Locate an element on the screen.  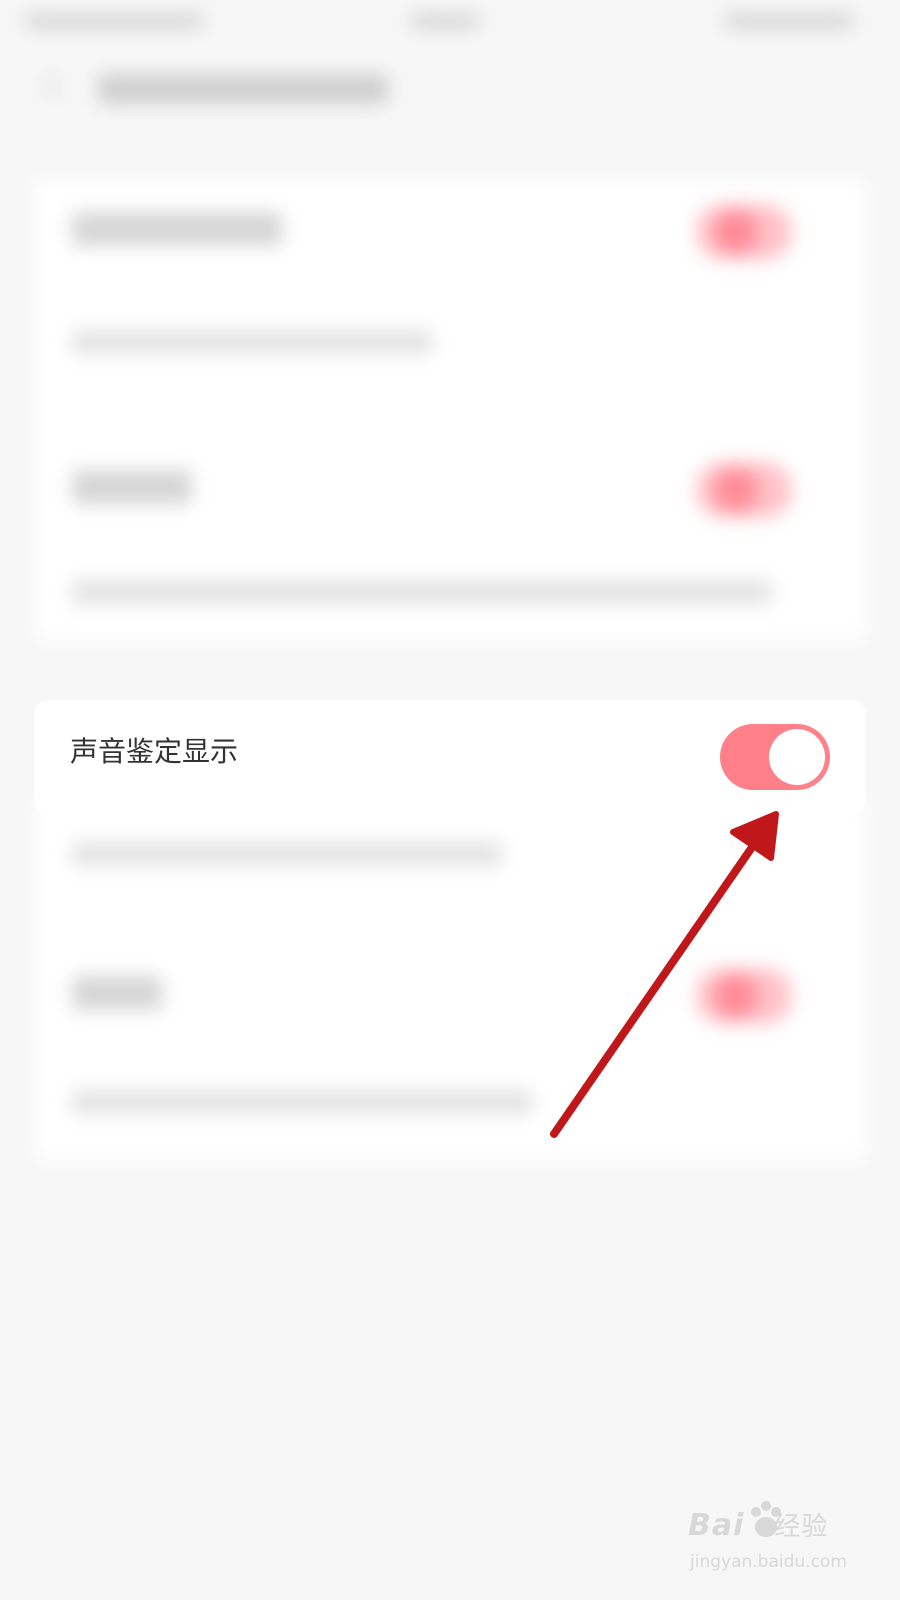
baidu-jingyan-watermark: Bai 经验 jingyan.baidu.com is located at coordinates (773, 1540).